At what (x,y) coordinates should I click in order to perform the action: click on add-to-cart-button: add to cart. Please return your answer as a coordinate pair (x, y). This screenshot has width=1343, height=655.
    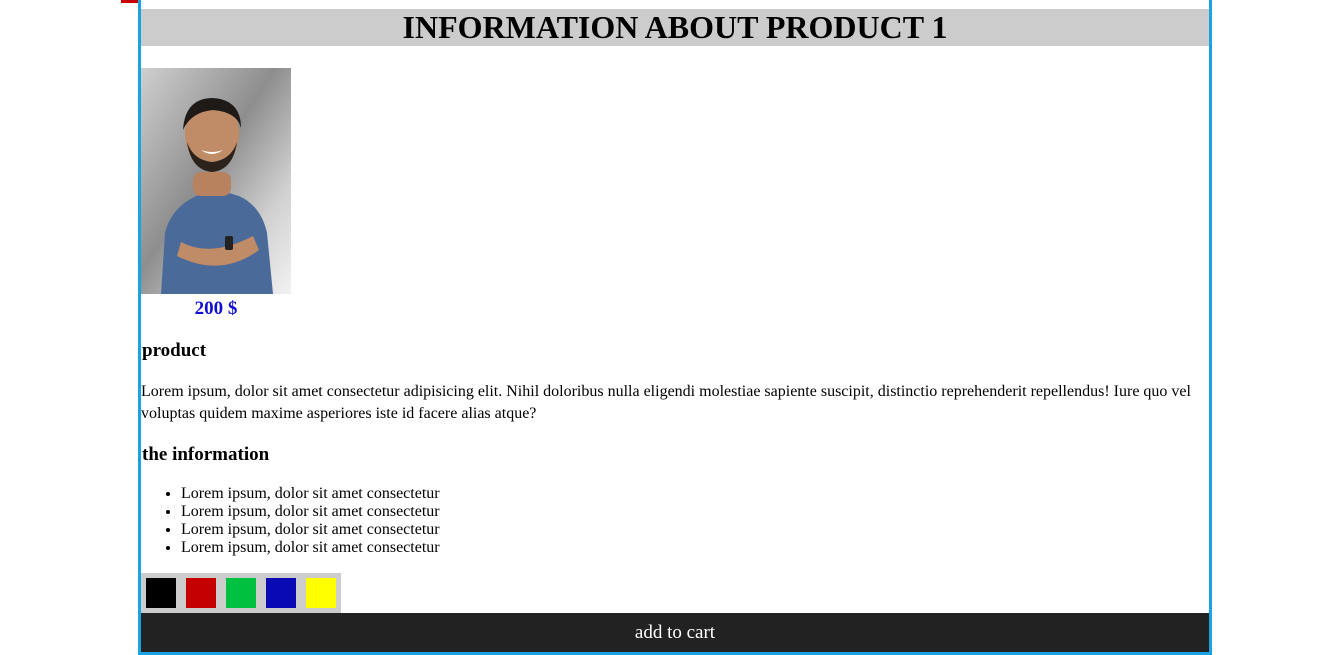
    Looking at the image, I should click on (675, 632).